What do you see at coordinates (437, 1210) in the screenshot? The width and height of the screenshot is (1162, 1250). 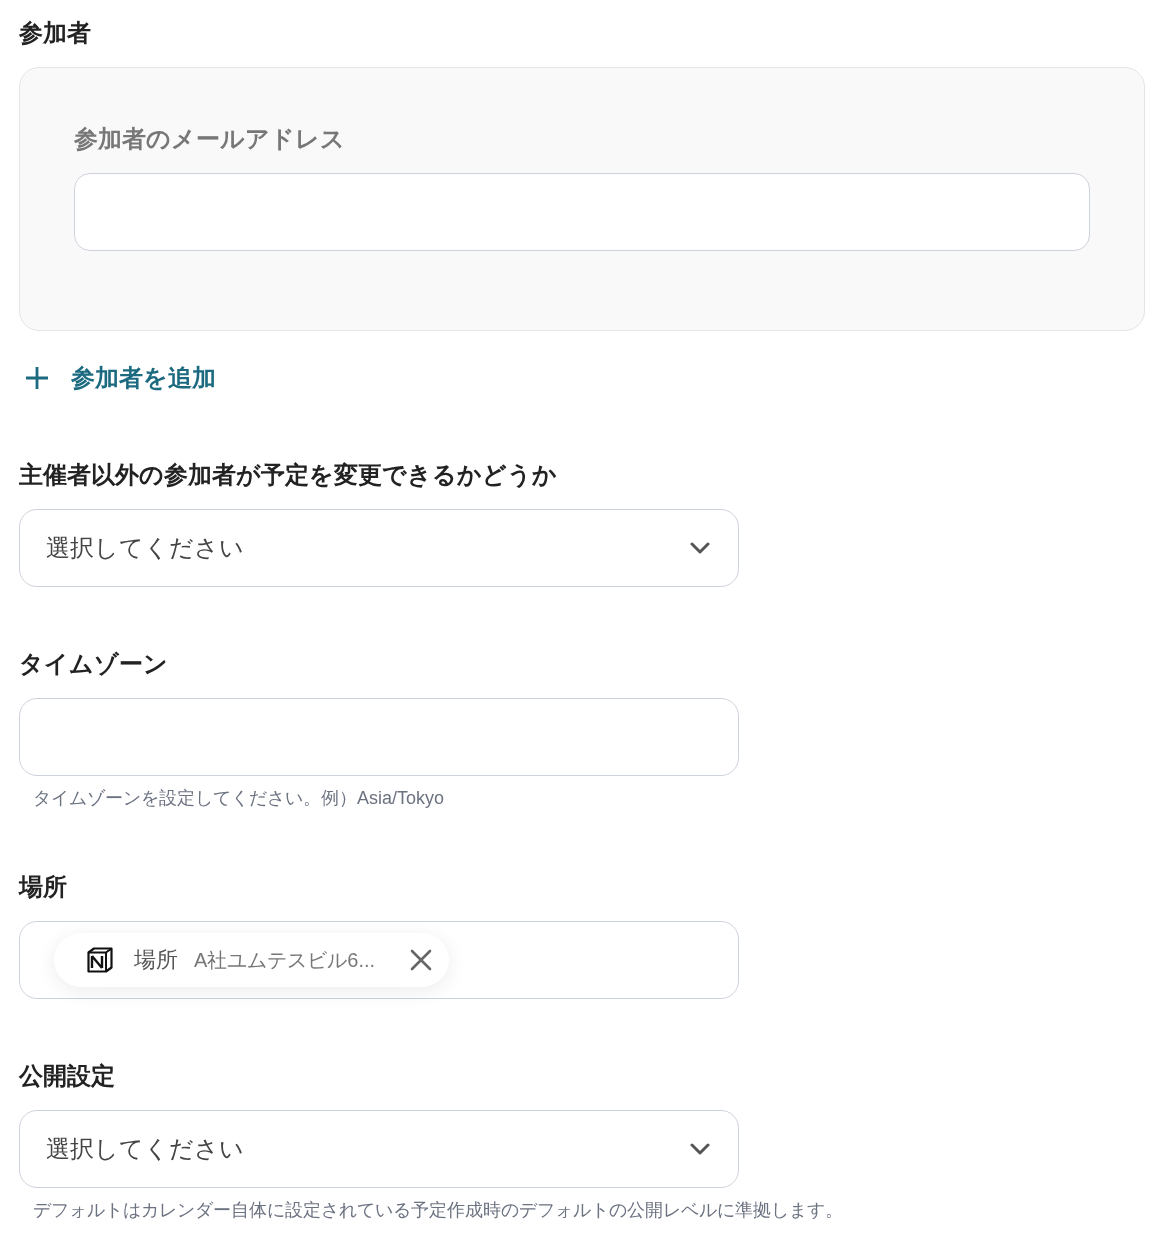 I see `hint-text: デフォルトはカレンダー自体に設定されている予定作成時のデフォルトの公開レベルに準拠します。` at bounding box center [437, 1210].